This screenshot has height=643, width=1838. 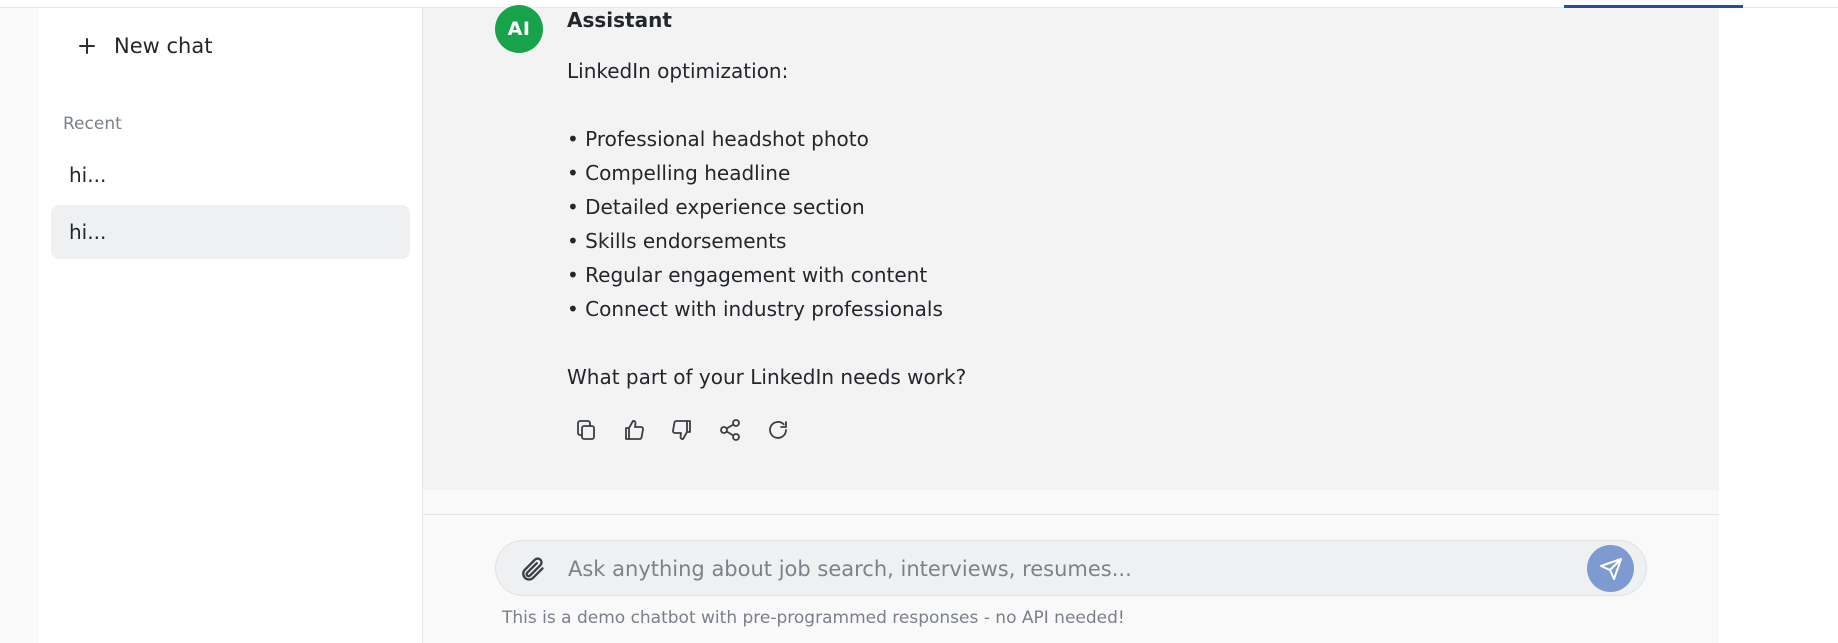 I want to click on send-button, so click(x=1610, y=568).